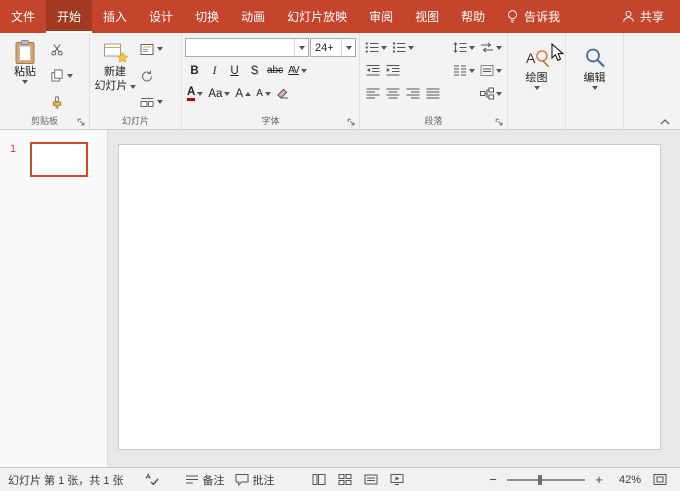 Image resolution: width=680 pixels, height=491 pixels. Describe the element at coordinates (376, 47) in the screenshot. I see `bullets-button` at that location.